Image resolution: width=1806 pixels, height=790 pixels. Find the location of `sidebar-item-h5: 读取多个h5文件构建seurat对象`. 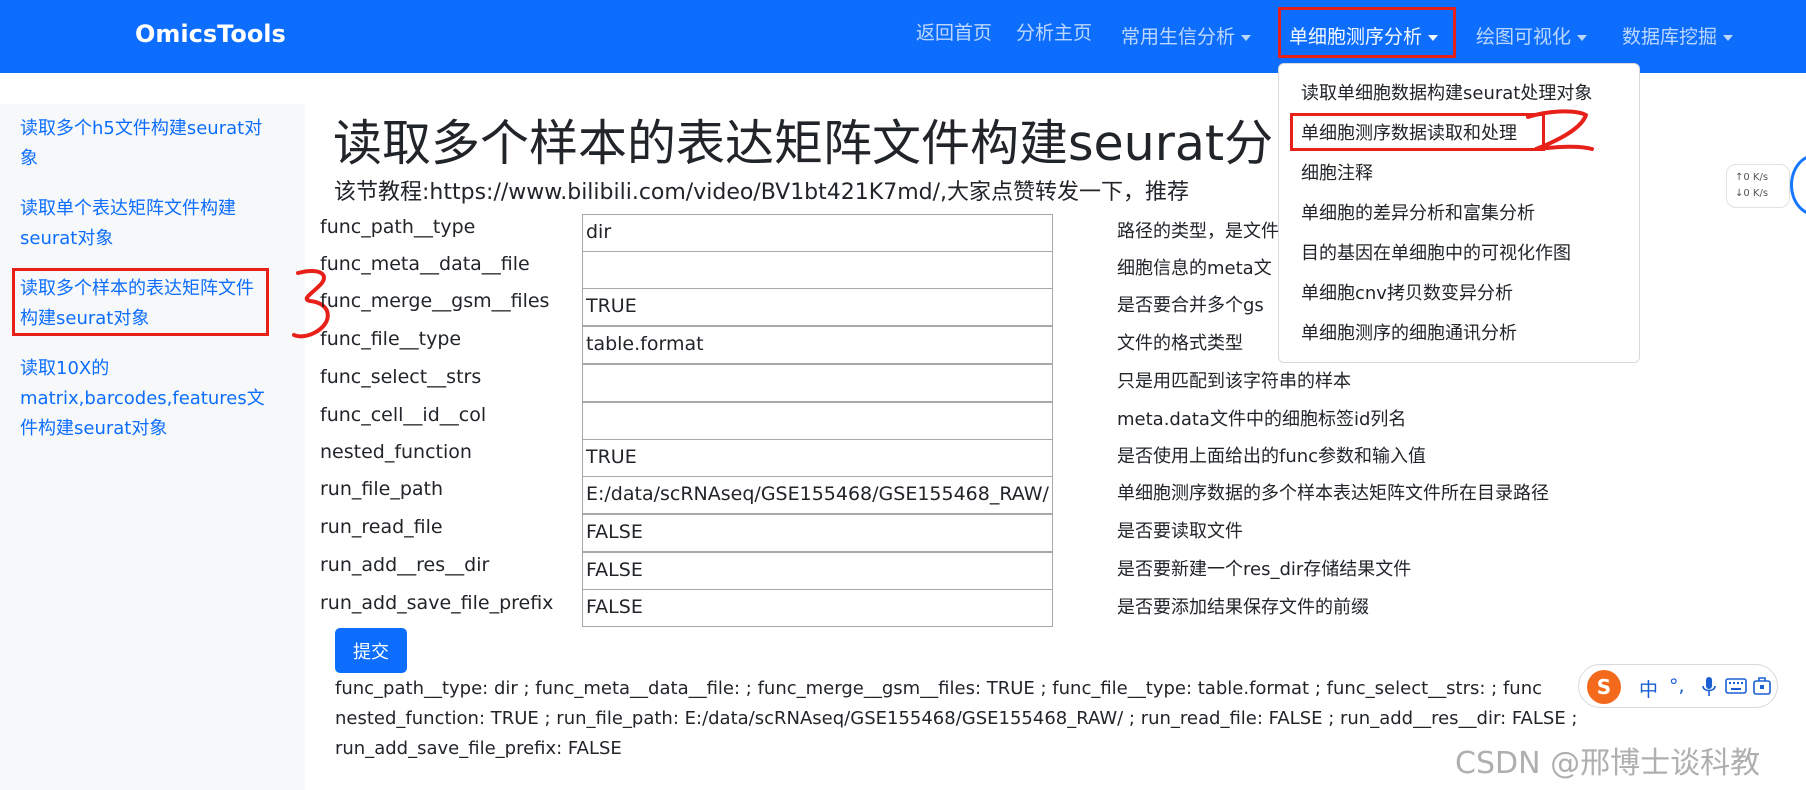

sidebar-item-h5: 读取多个h5文件构建seurat对象 is located at coordinates (145, 144).